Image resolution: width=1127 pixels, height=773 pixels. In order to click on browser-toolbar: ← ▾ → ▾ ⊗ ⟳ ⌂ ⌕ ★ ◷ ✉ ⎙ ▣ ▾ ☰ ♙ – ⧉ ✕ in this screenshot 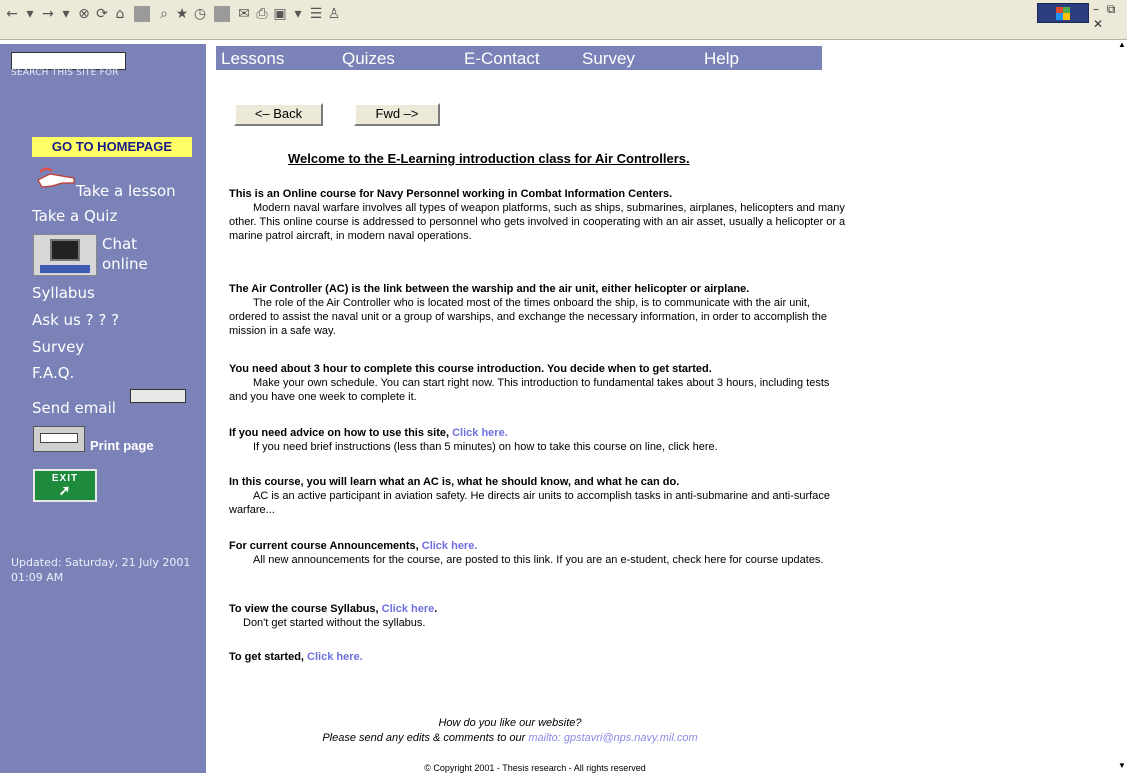, I will do `click(563, 20)`.